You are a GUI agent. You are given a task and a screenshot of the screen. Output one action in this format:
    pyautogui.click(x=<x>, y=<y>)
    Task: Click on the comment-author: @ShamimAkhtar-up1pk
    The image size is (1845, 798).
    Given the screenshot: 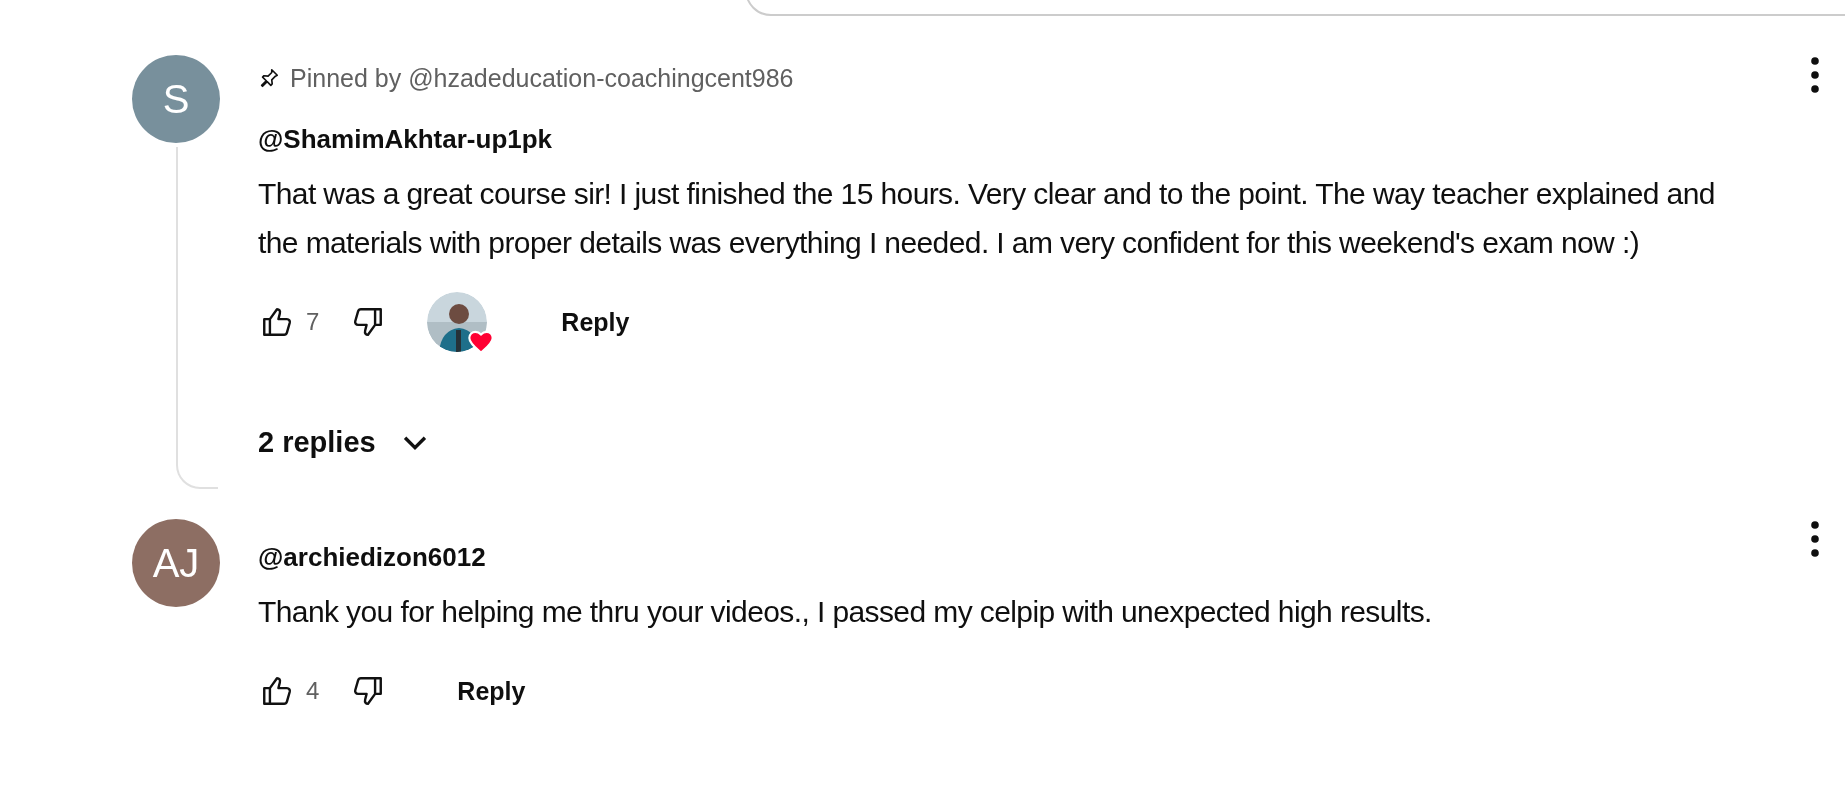 What is the action you would take?
    pyautogui.click(x=1033, y=139)
    